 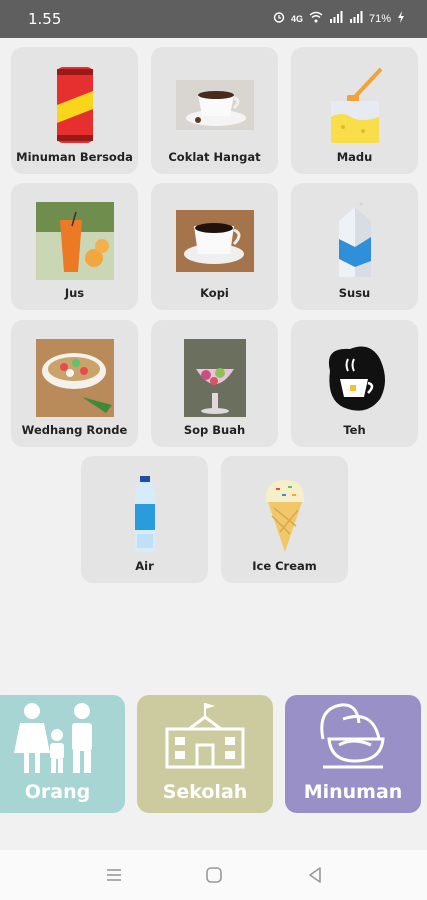 I want to click on water-bottle-icon, so click(x=145, y=514).